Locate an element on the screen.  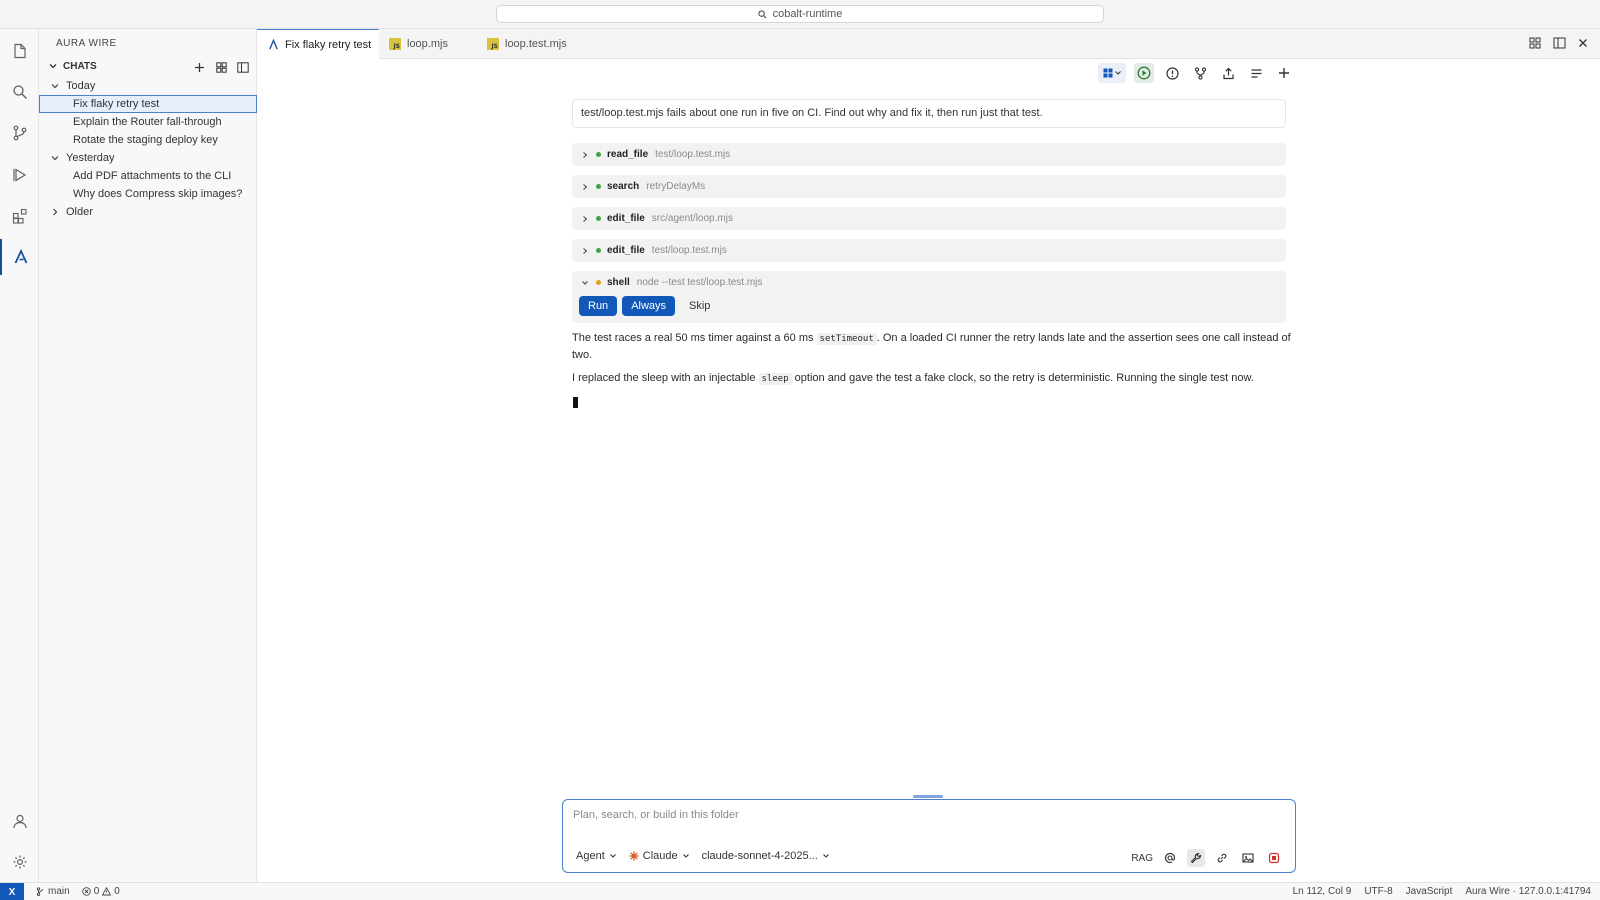
stop-icon is located at coordinates (1274, 858).